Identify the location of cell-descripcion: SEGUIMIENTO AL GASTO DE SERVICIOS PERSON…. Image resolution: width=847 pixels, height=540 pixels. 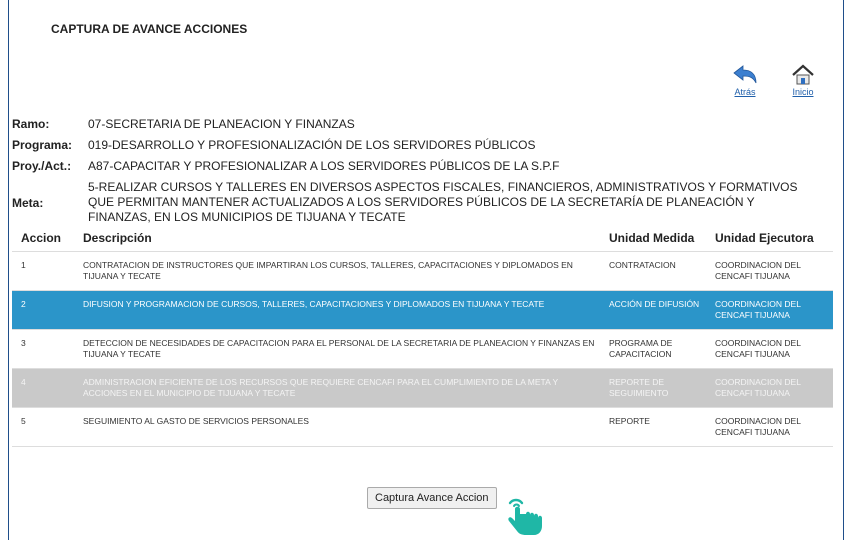
(346, 427).